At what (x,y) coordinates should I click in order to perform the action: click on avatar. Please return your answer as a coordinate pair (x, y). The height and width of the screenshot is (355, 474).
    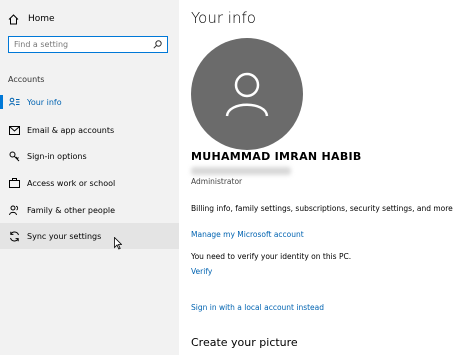
    Looking at the image, I should click on (247, 94).